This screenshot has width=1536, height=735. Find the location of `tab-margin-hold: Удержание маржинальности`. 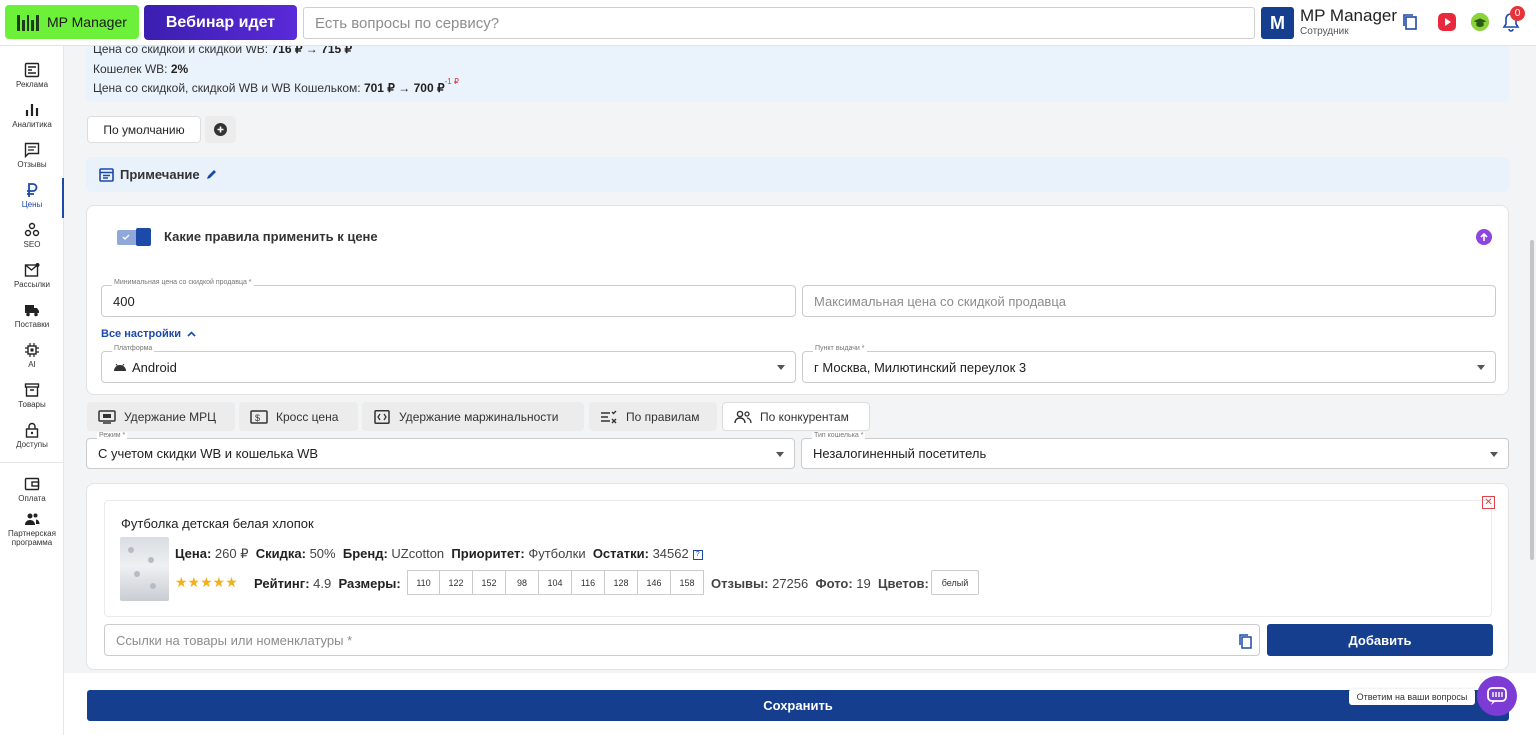

tab-margin-hold: Удержание маржинальности is located at coordinates (473, 416).